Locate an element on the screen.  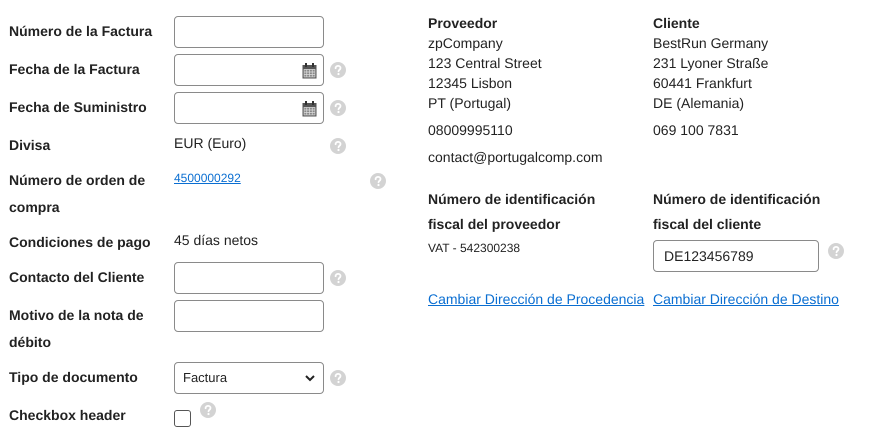
document-type-select: Factura is located at coordinates (249, 378).